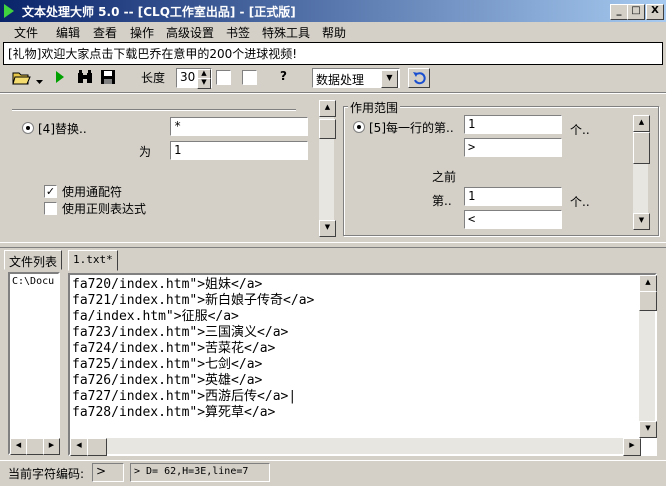 Image resolution: width=666 pixels, height=486 pixels. What do you see at coordinates (34, 281) in the screenshot?
I see `file-list-item: C:\Docu` at bounding box center [34, 281].